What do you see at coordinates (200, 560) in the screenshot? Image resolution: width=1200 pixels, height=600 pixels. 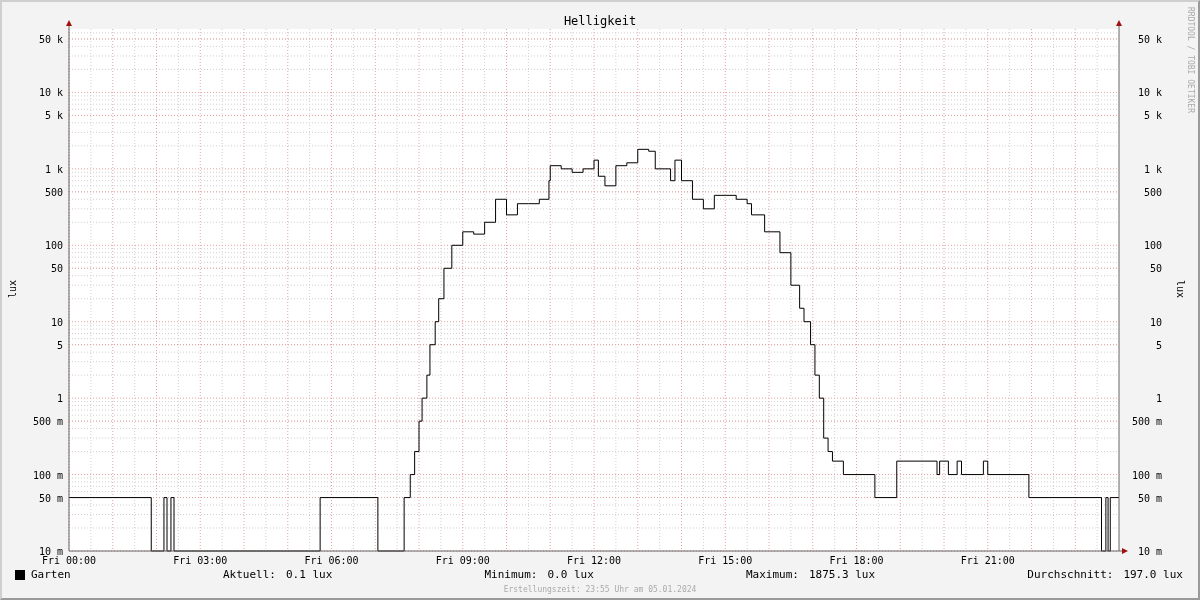 I see `x-tick-label: Fri 03:00` at bounding box center [200, 560].